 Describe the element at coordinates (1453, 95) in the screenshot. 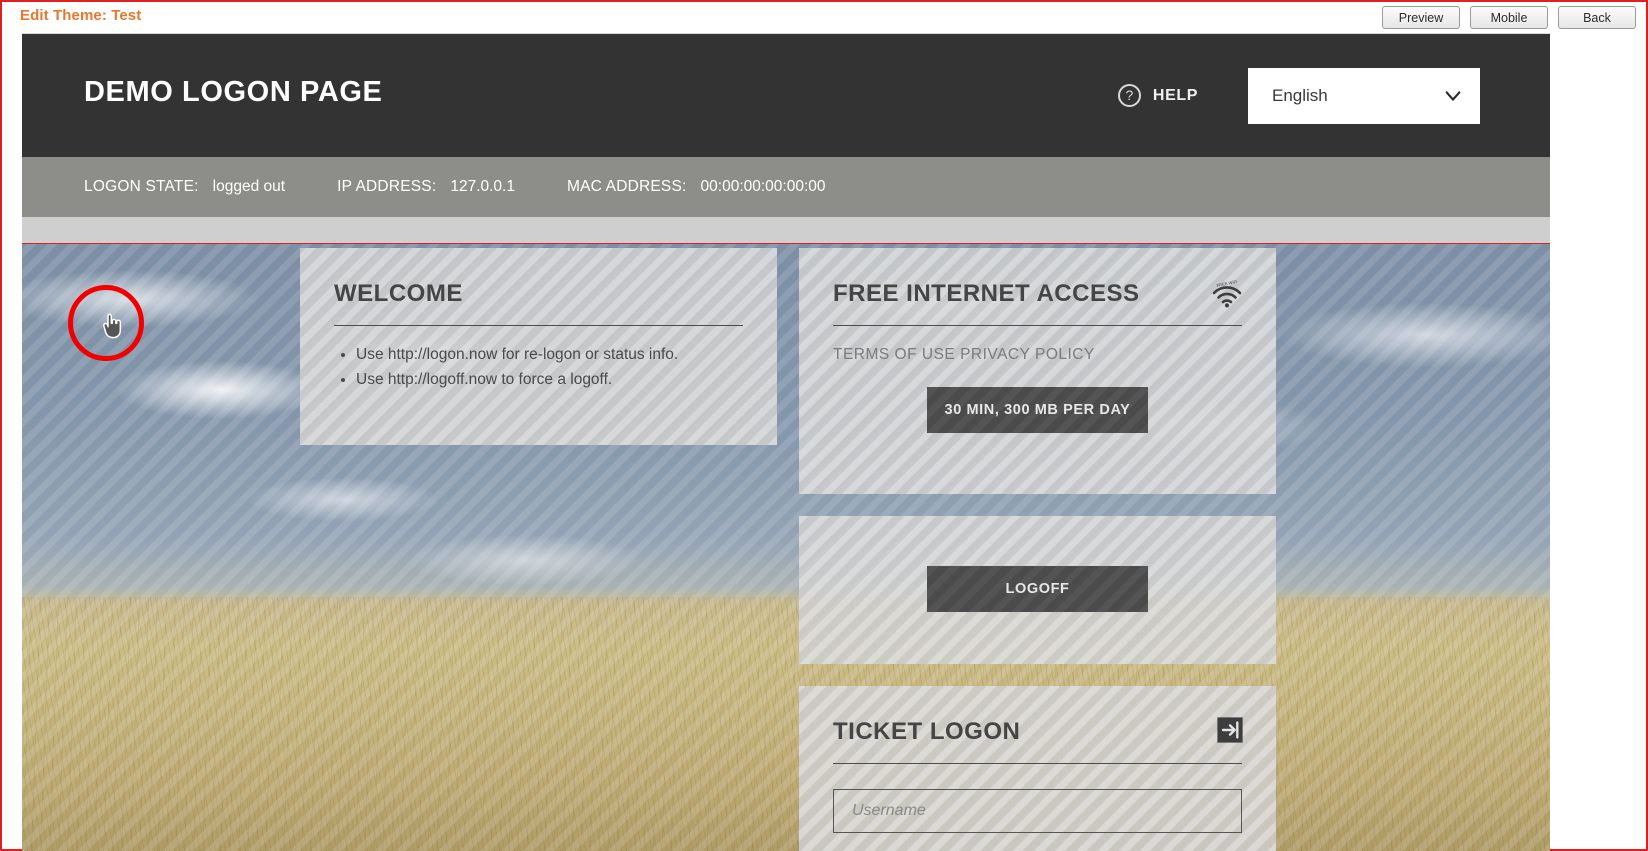

I see `chevron-down-icon` at that location.